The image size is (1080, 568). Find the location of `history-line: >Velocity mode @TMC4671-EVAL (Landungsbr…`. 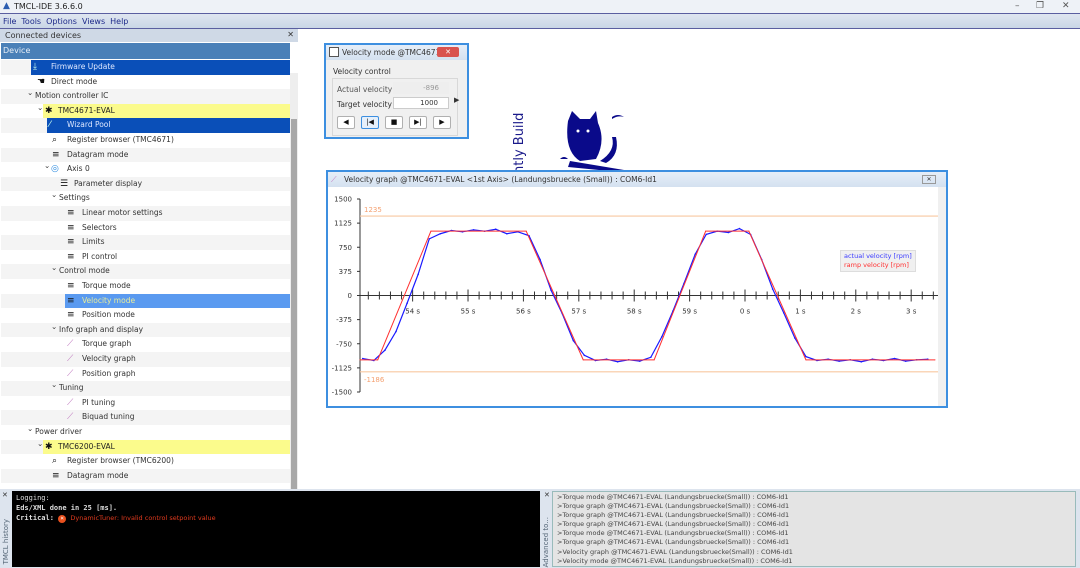

history-line: >Velocity mode @TMC4671-EVAL (Landungsbr… is located at coordinates (814, 561).